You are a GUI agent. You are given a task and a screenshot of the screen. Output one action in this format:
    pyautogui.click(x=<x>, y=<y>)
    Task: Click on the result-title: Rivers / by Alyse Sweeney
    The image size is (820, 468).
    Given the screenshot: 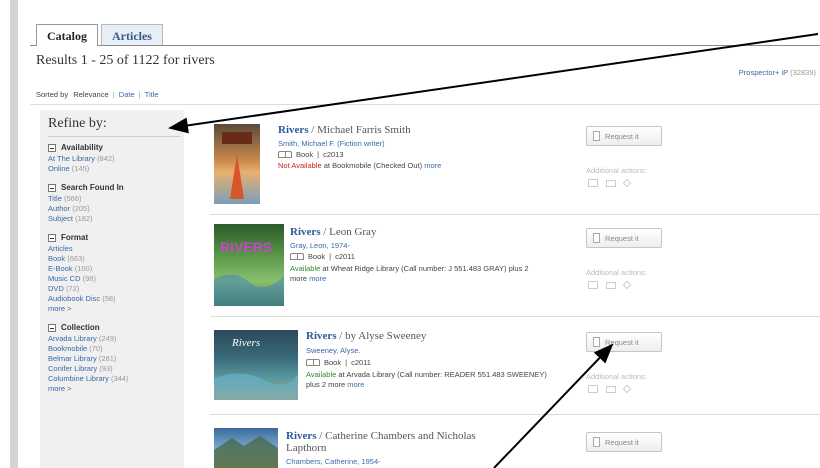 What is the action you would take?
    pyautogui.click(x=366, y=336)
    